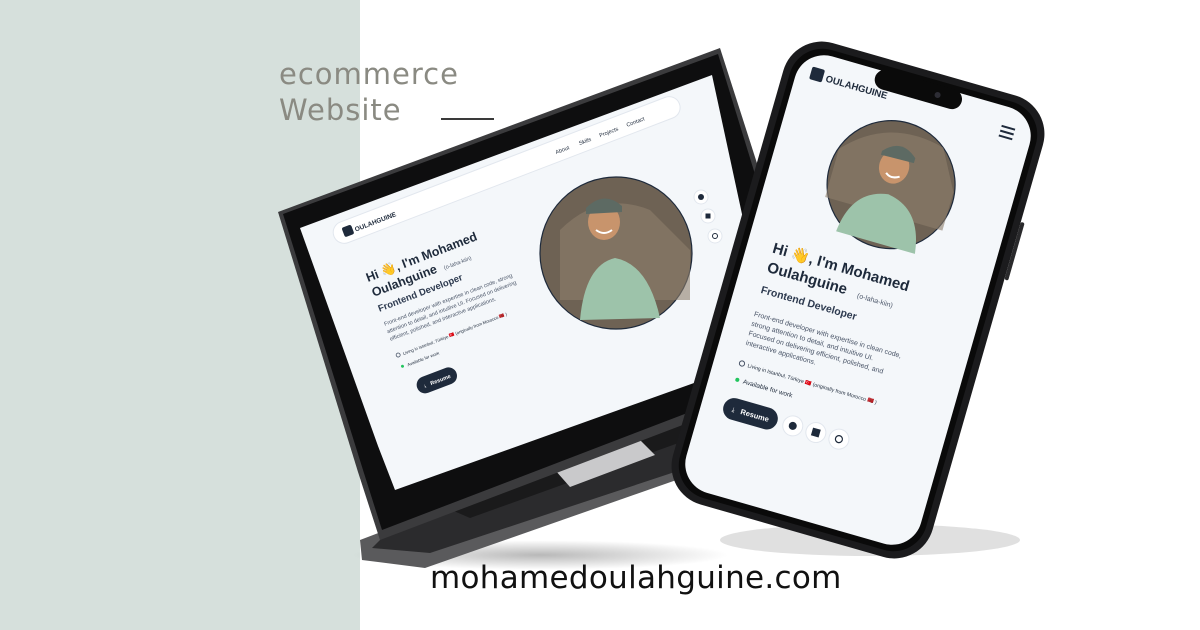 The height and width of the screenshot is (630, 1200). What do you see at coordinates (636, 578) in the screenshot?
I see `site-url: mohamedoulahguine.com` at bounding box center [636, 578].